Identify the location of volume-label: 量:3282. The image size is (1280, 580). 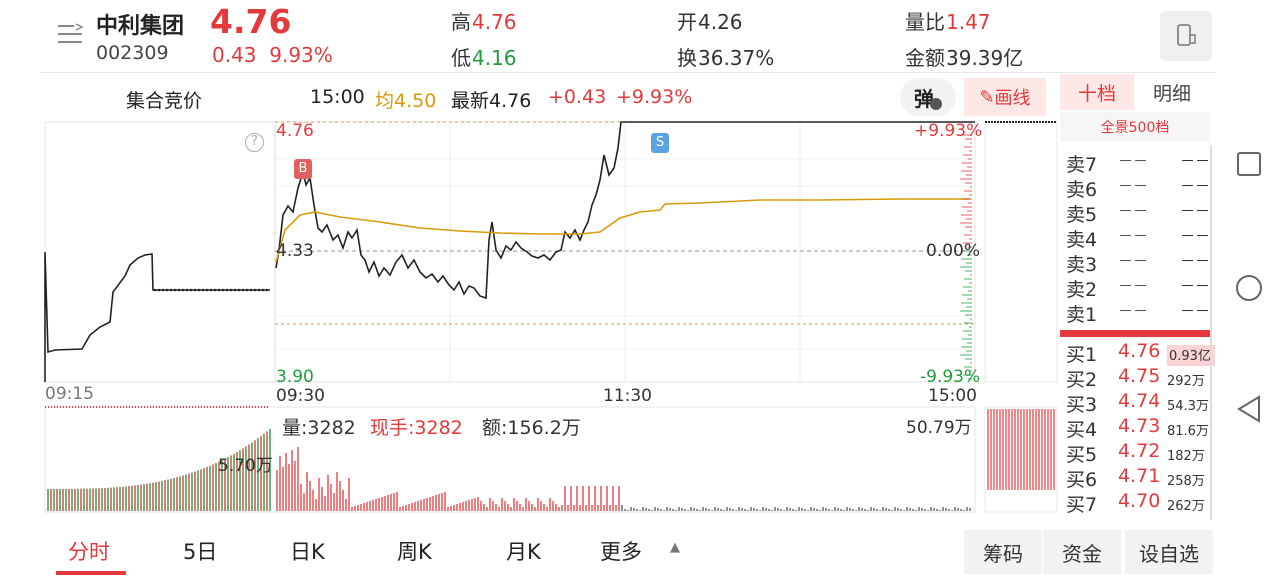
(319, 428).